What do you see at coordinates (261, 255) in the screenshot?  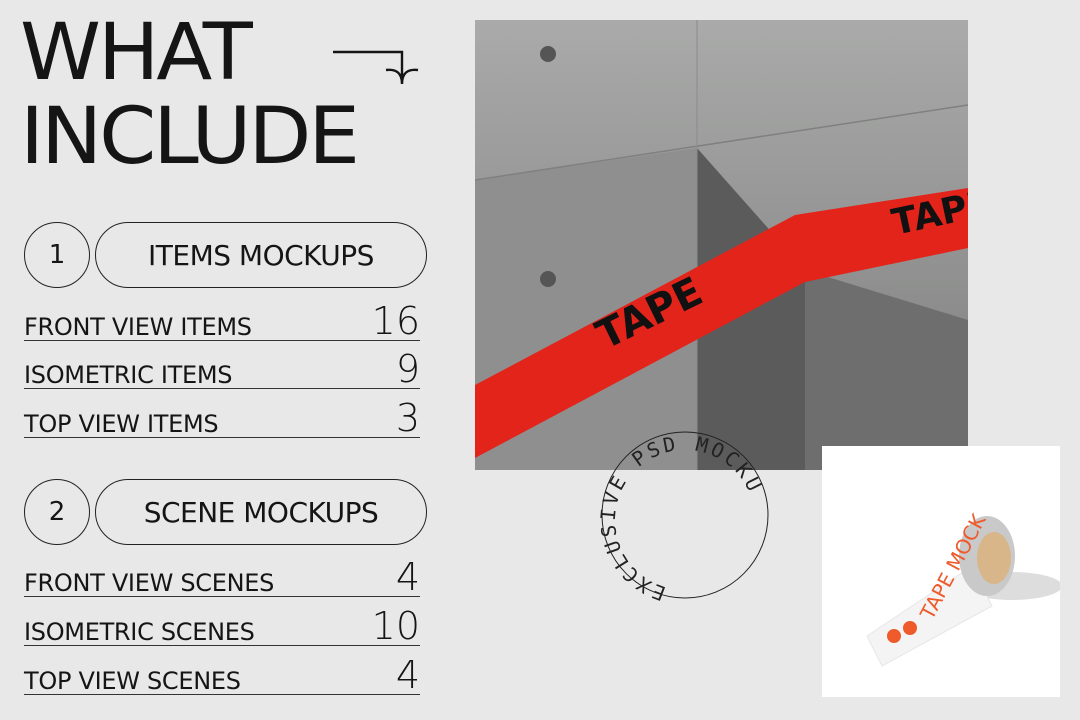 I see `section-pill-items-mockups: ITEMS MOCKUPS` at bounding box center [261, 255].